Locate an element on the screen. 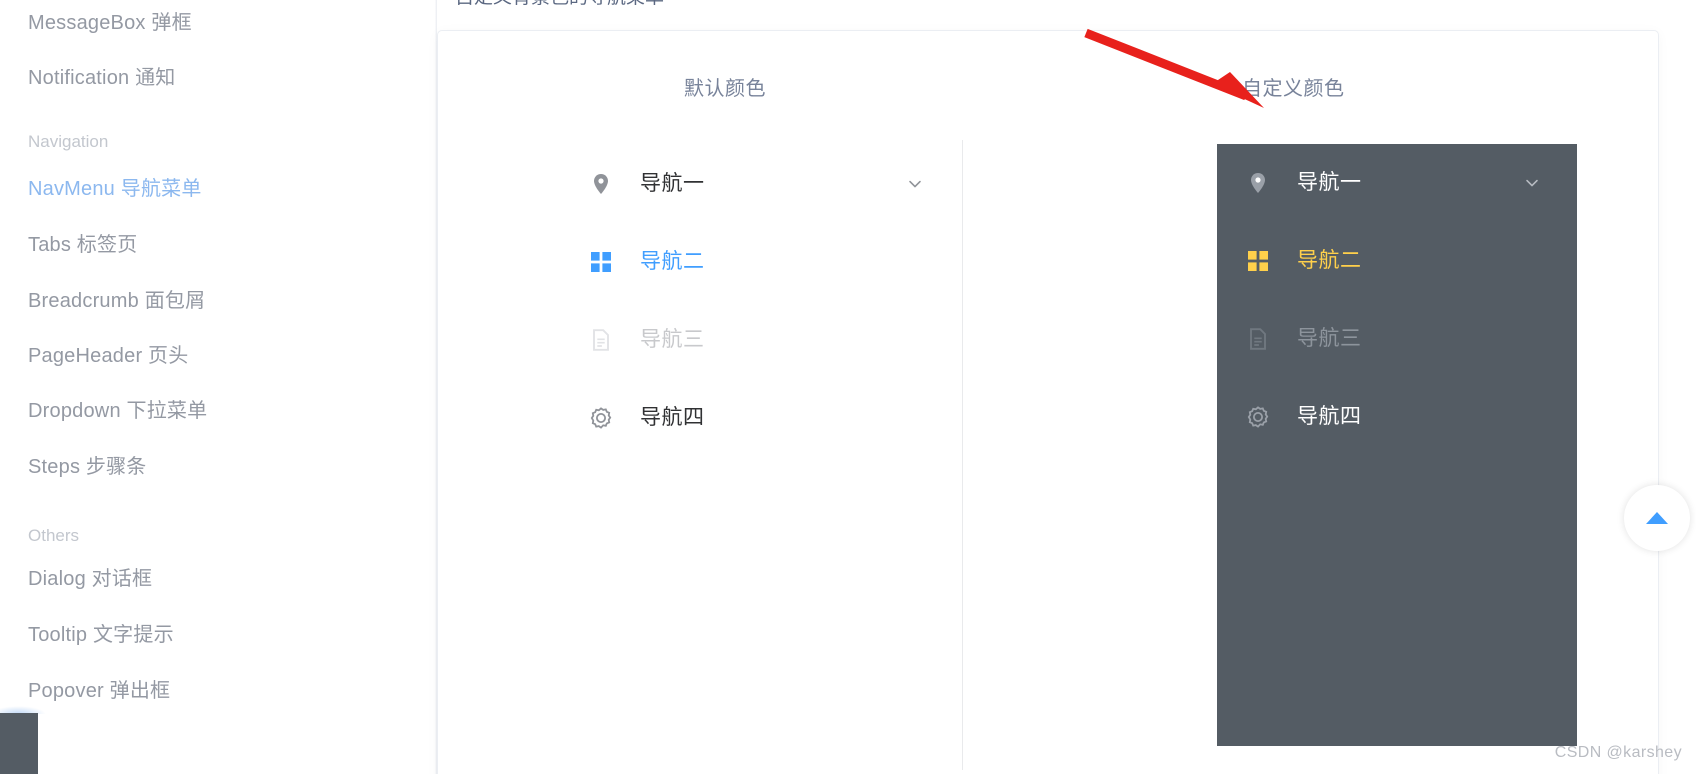  caret-up-icon is located at coordinates (1657, 518).